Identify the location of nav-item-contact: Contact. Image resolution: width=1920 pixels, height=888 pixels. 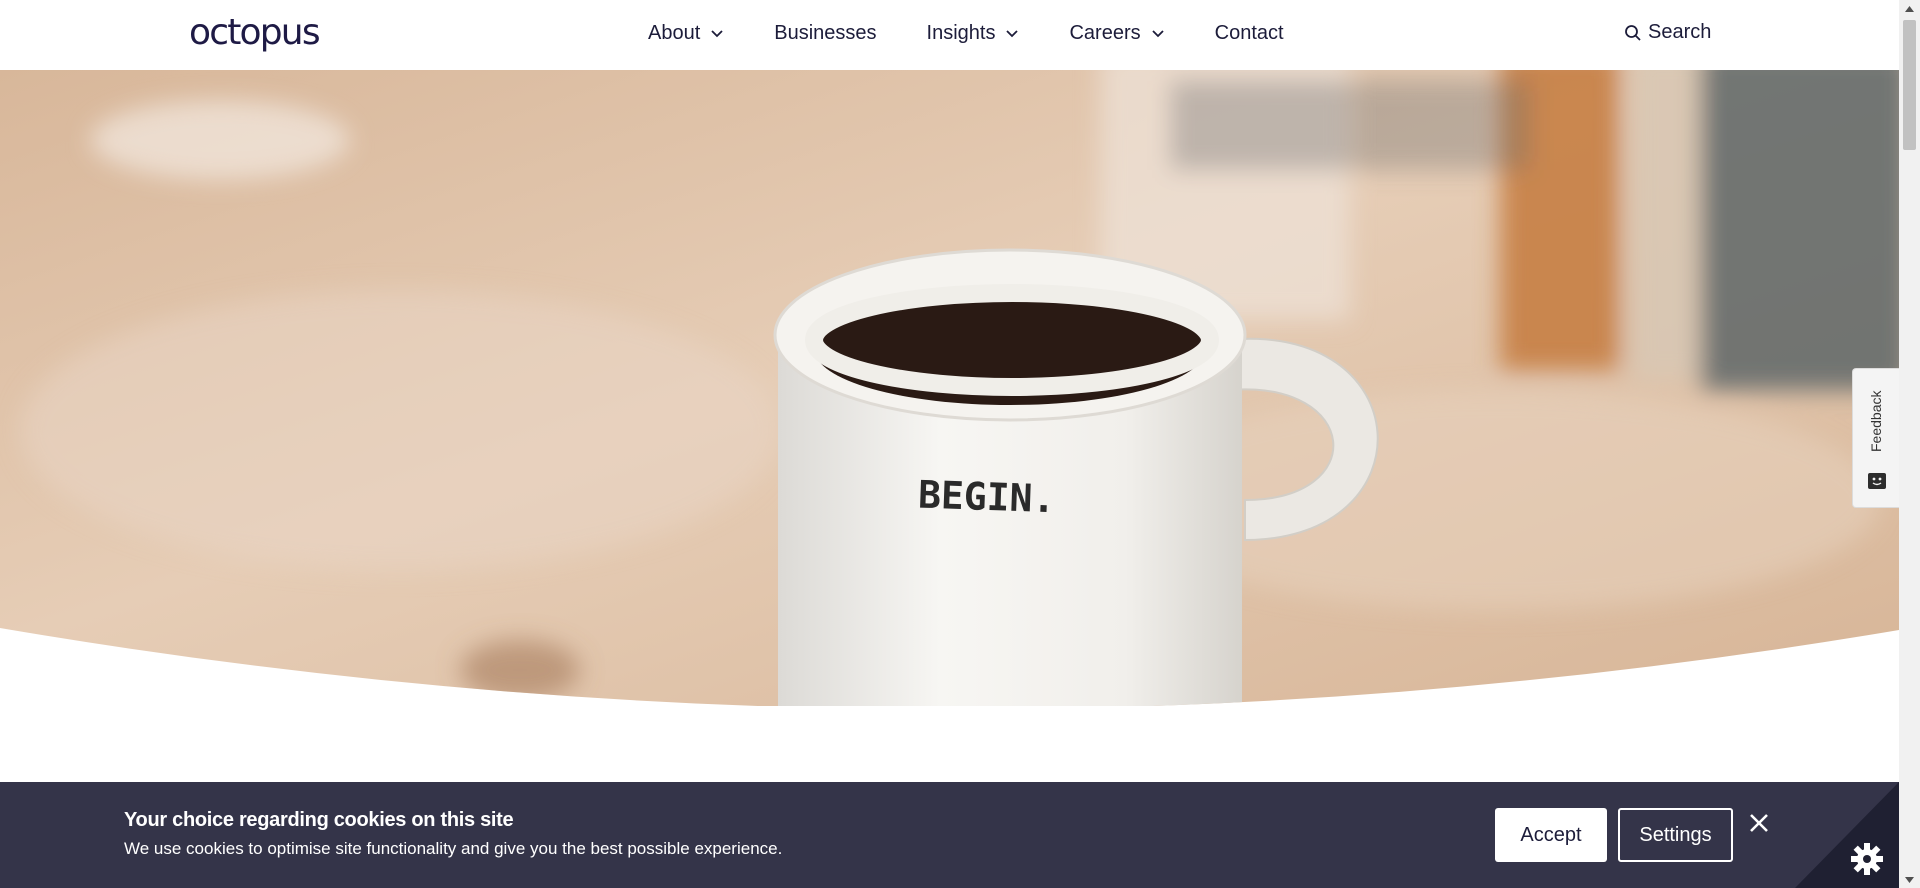
(1249, 33).